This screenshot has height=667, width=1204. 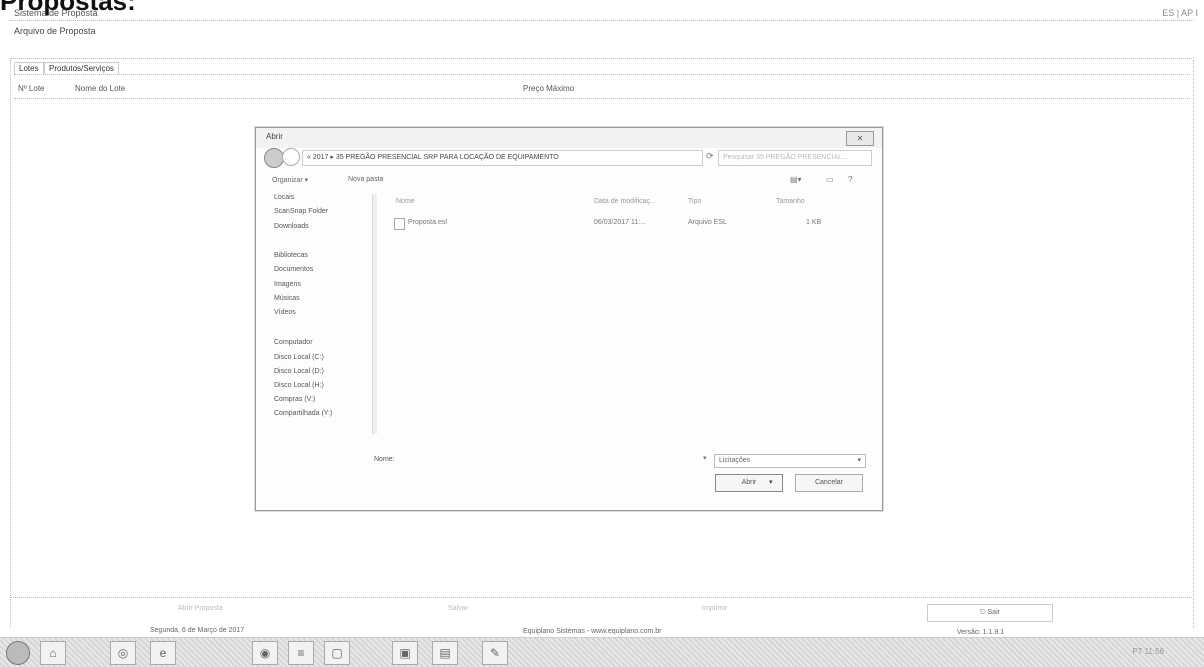 I want to click on exit-label: Sair, so click(x=993, y=612).